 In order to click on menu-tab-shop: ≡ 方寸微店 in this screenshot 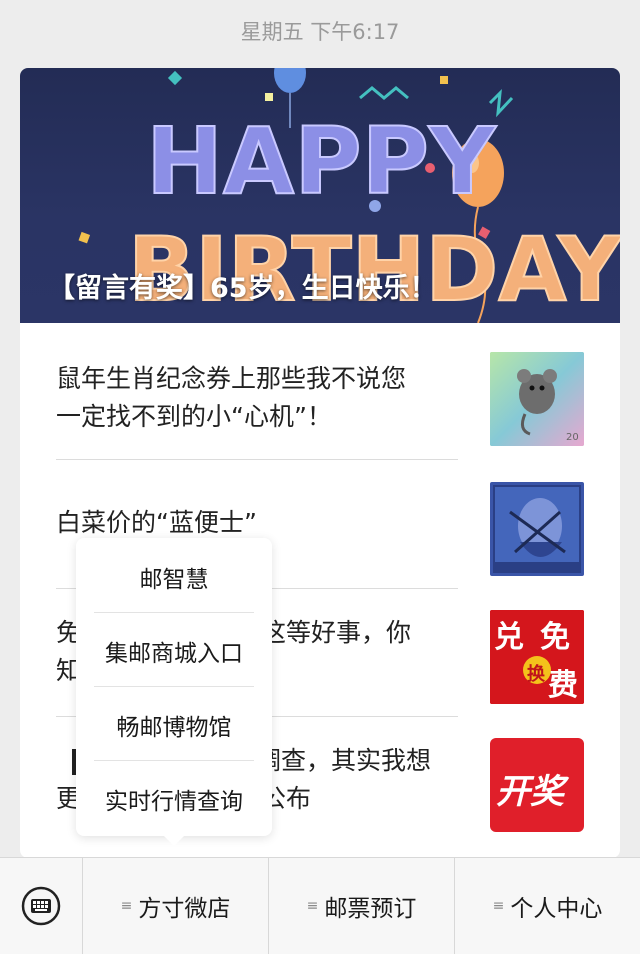, I will do `click(175, 906)`.